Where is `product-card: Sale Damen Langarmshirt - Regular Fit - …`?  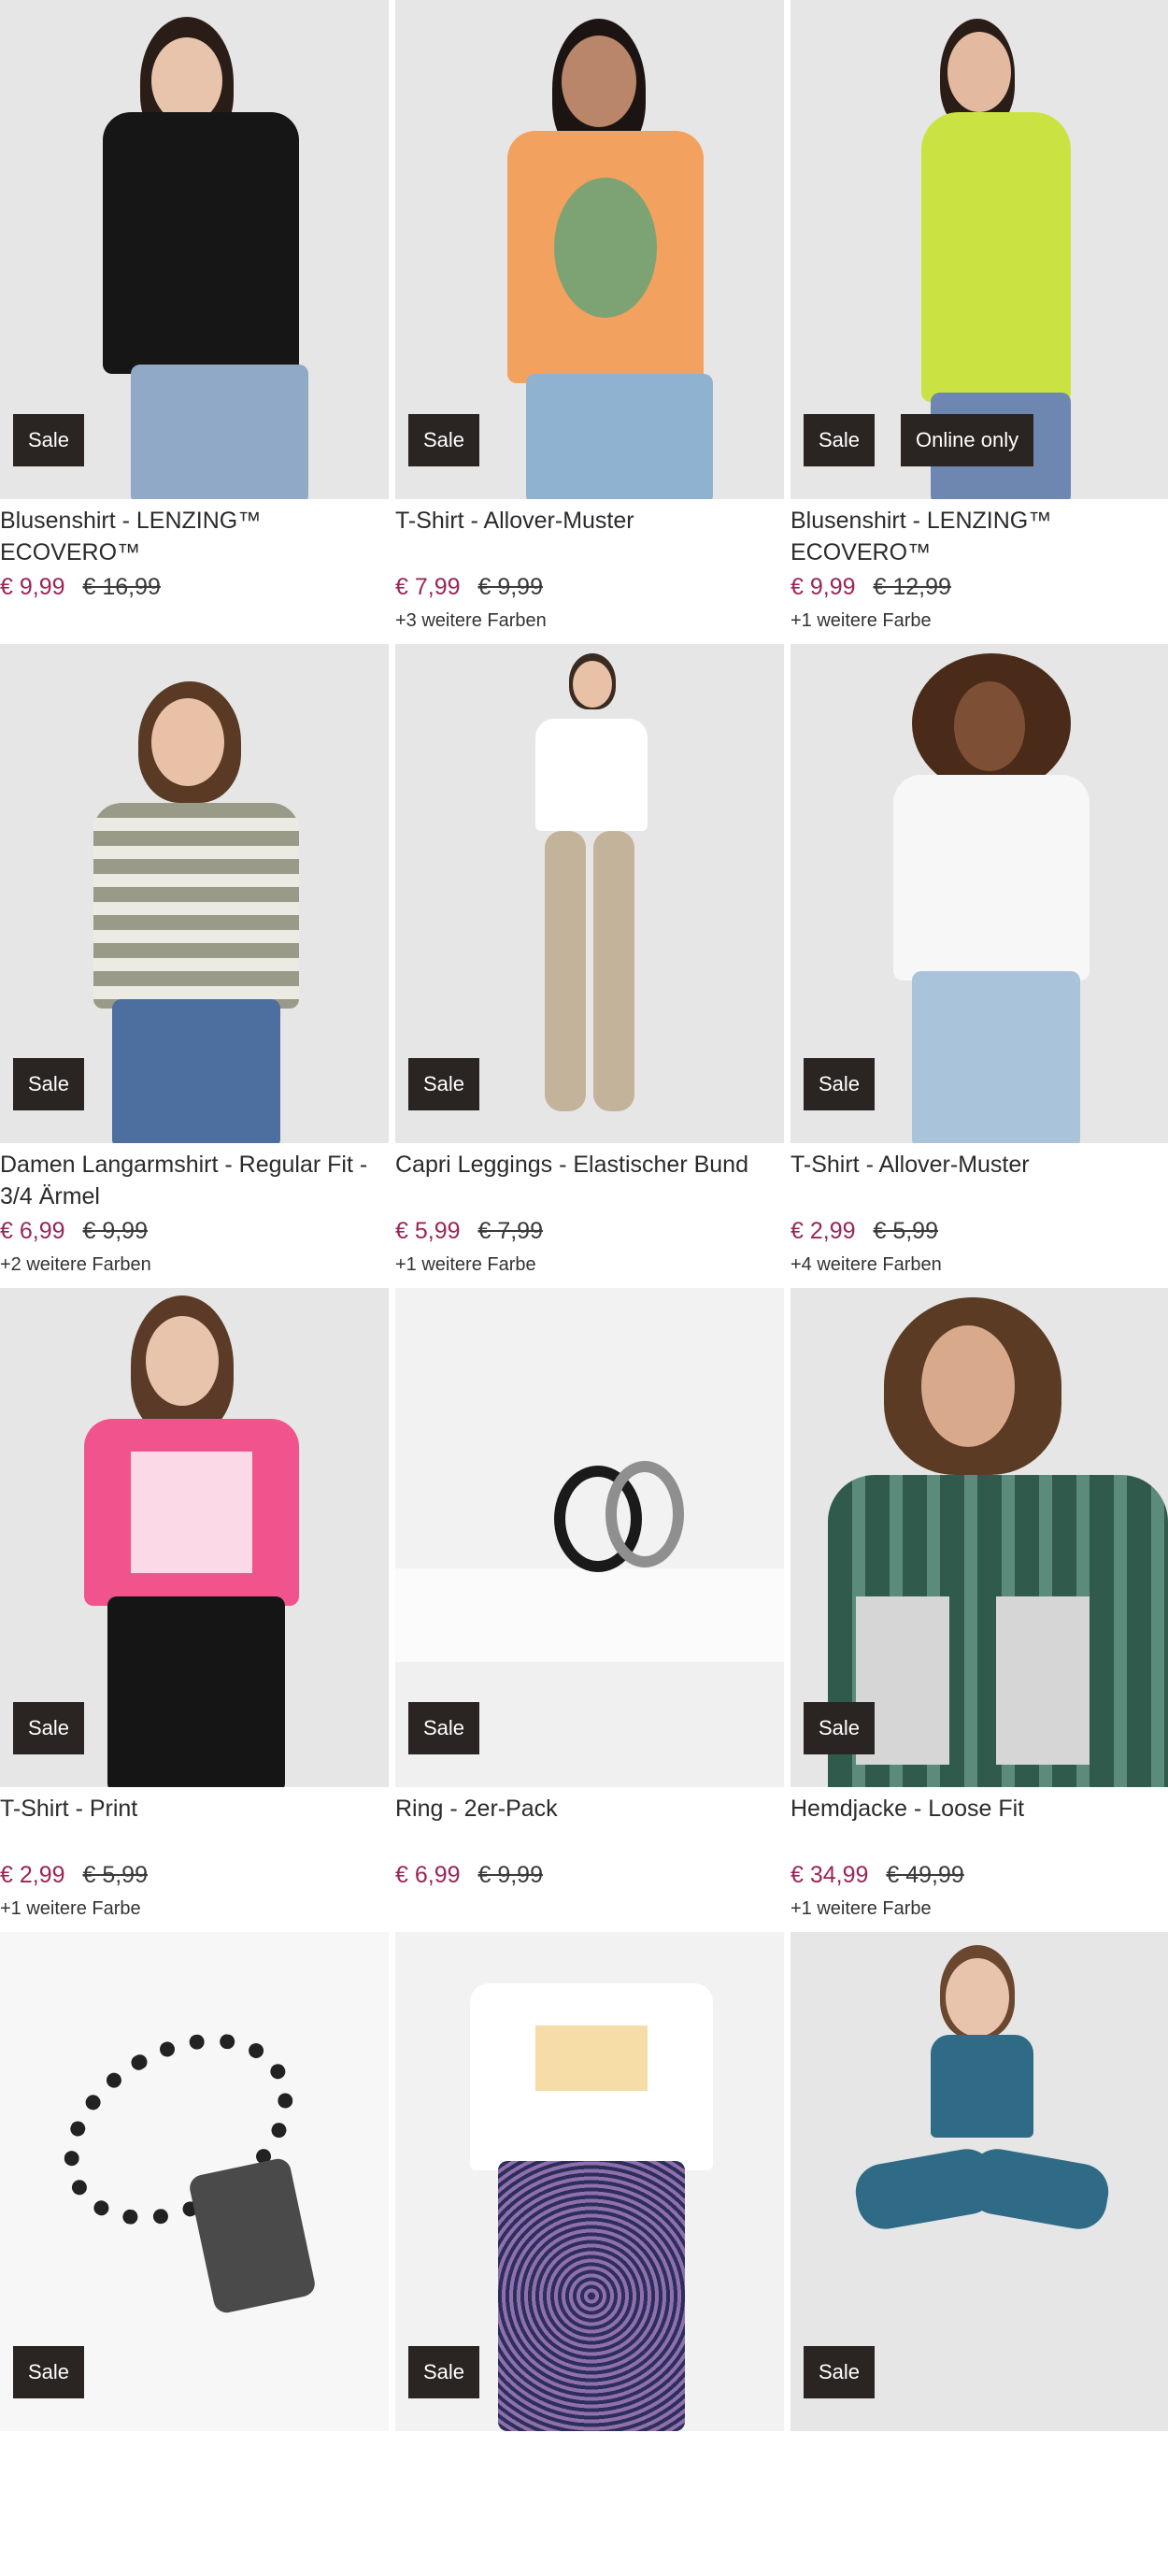
product-card: Sale Damen Langarmshirt - Regular Fit - … is located at coordinates (194, 966).